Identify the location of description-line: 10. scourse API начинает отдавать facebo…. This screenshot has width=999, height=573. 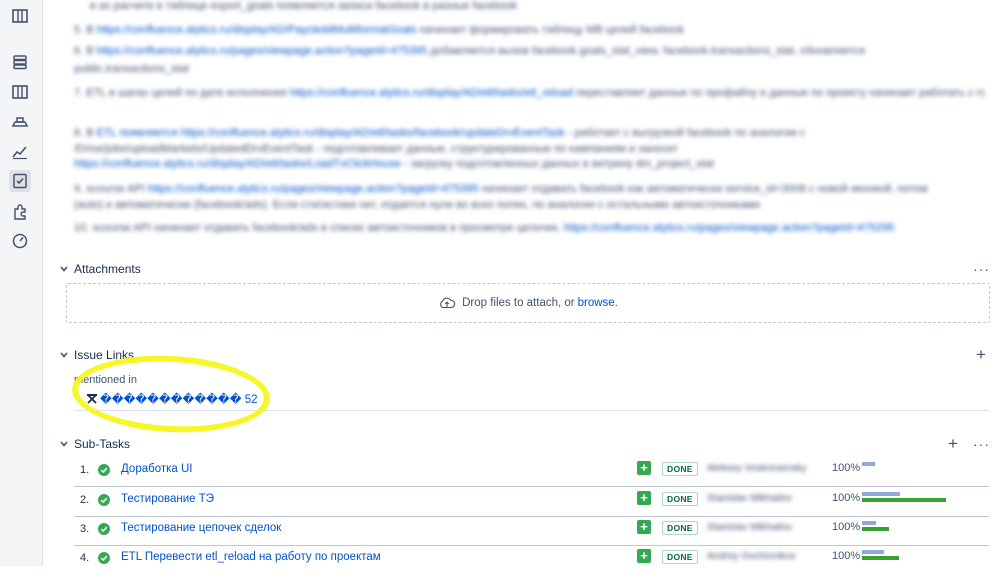
(484, 228).